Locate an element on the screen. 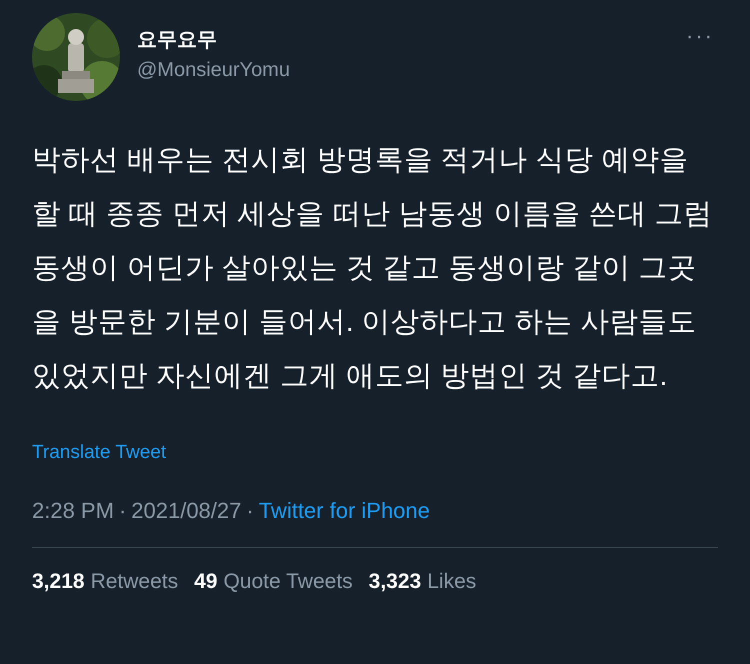  source-link: Twitter for iPhone is located at coordinates (344, 510).